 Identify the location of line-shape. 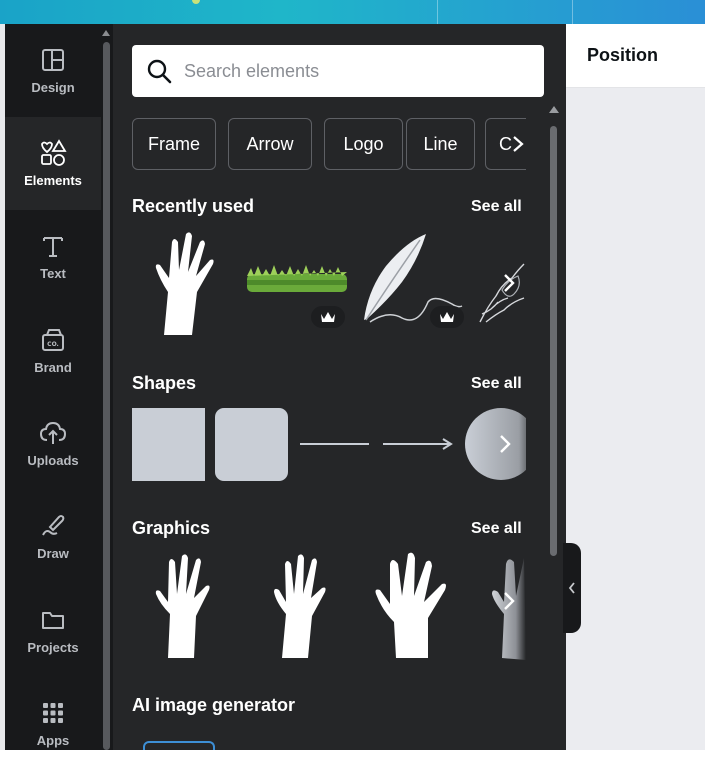
(334, 444).